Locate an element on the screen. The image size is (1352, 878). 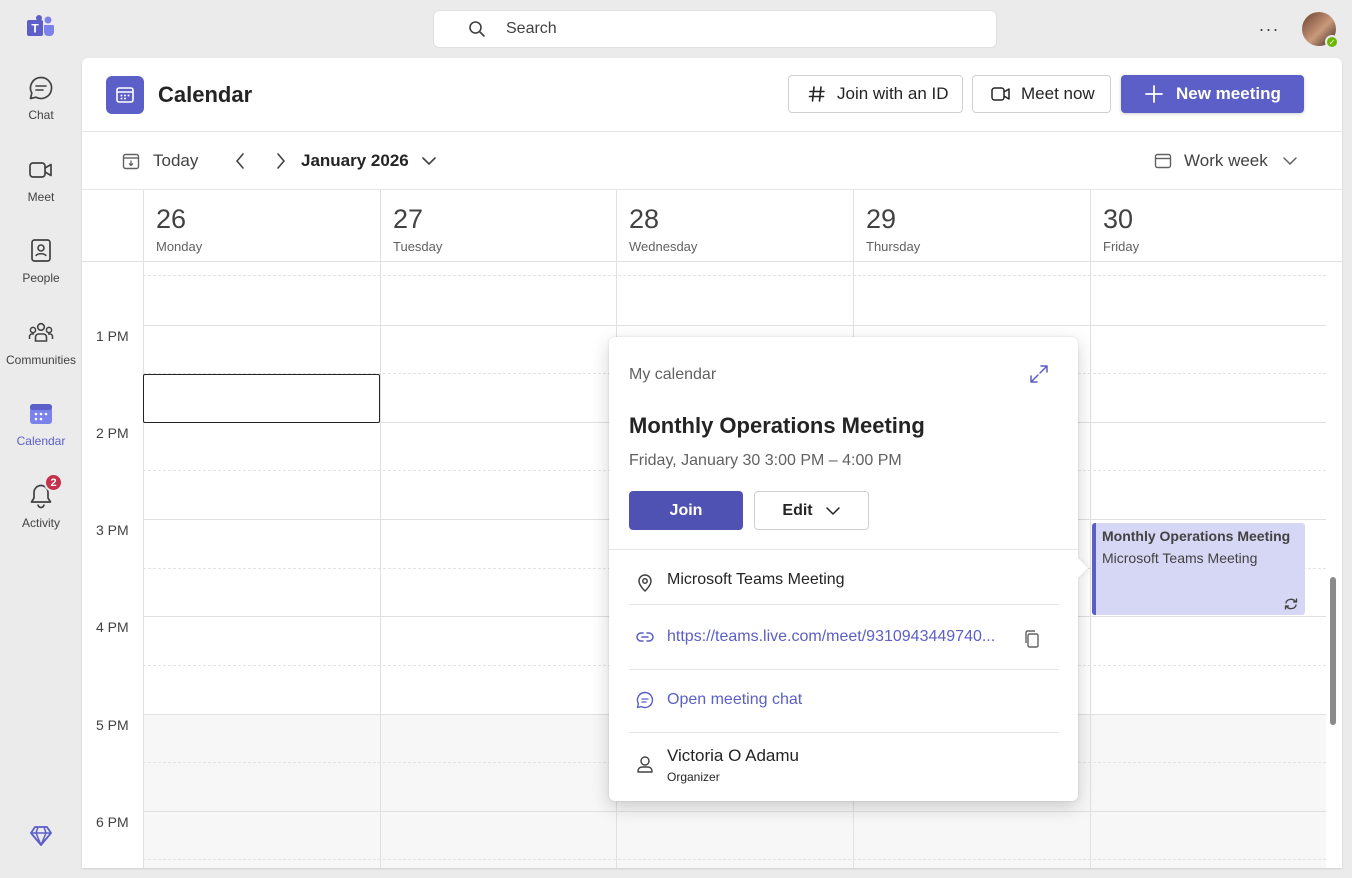
today-button: Today is located at coordinates (160, 161).